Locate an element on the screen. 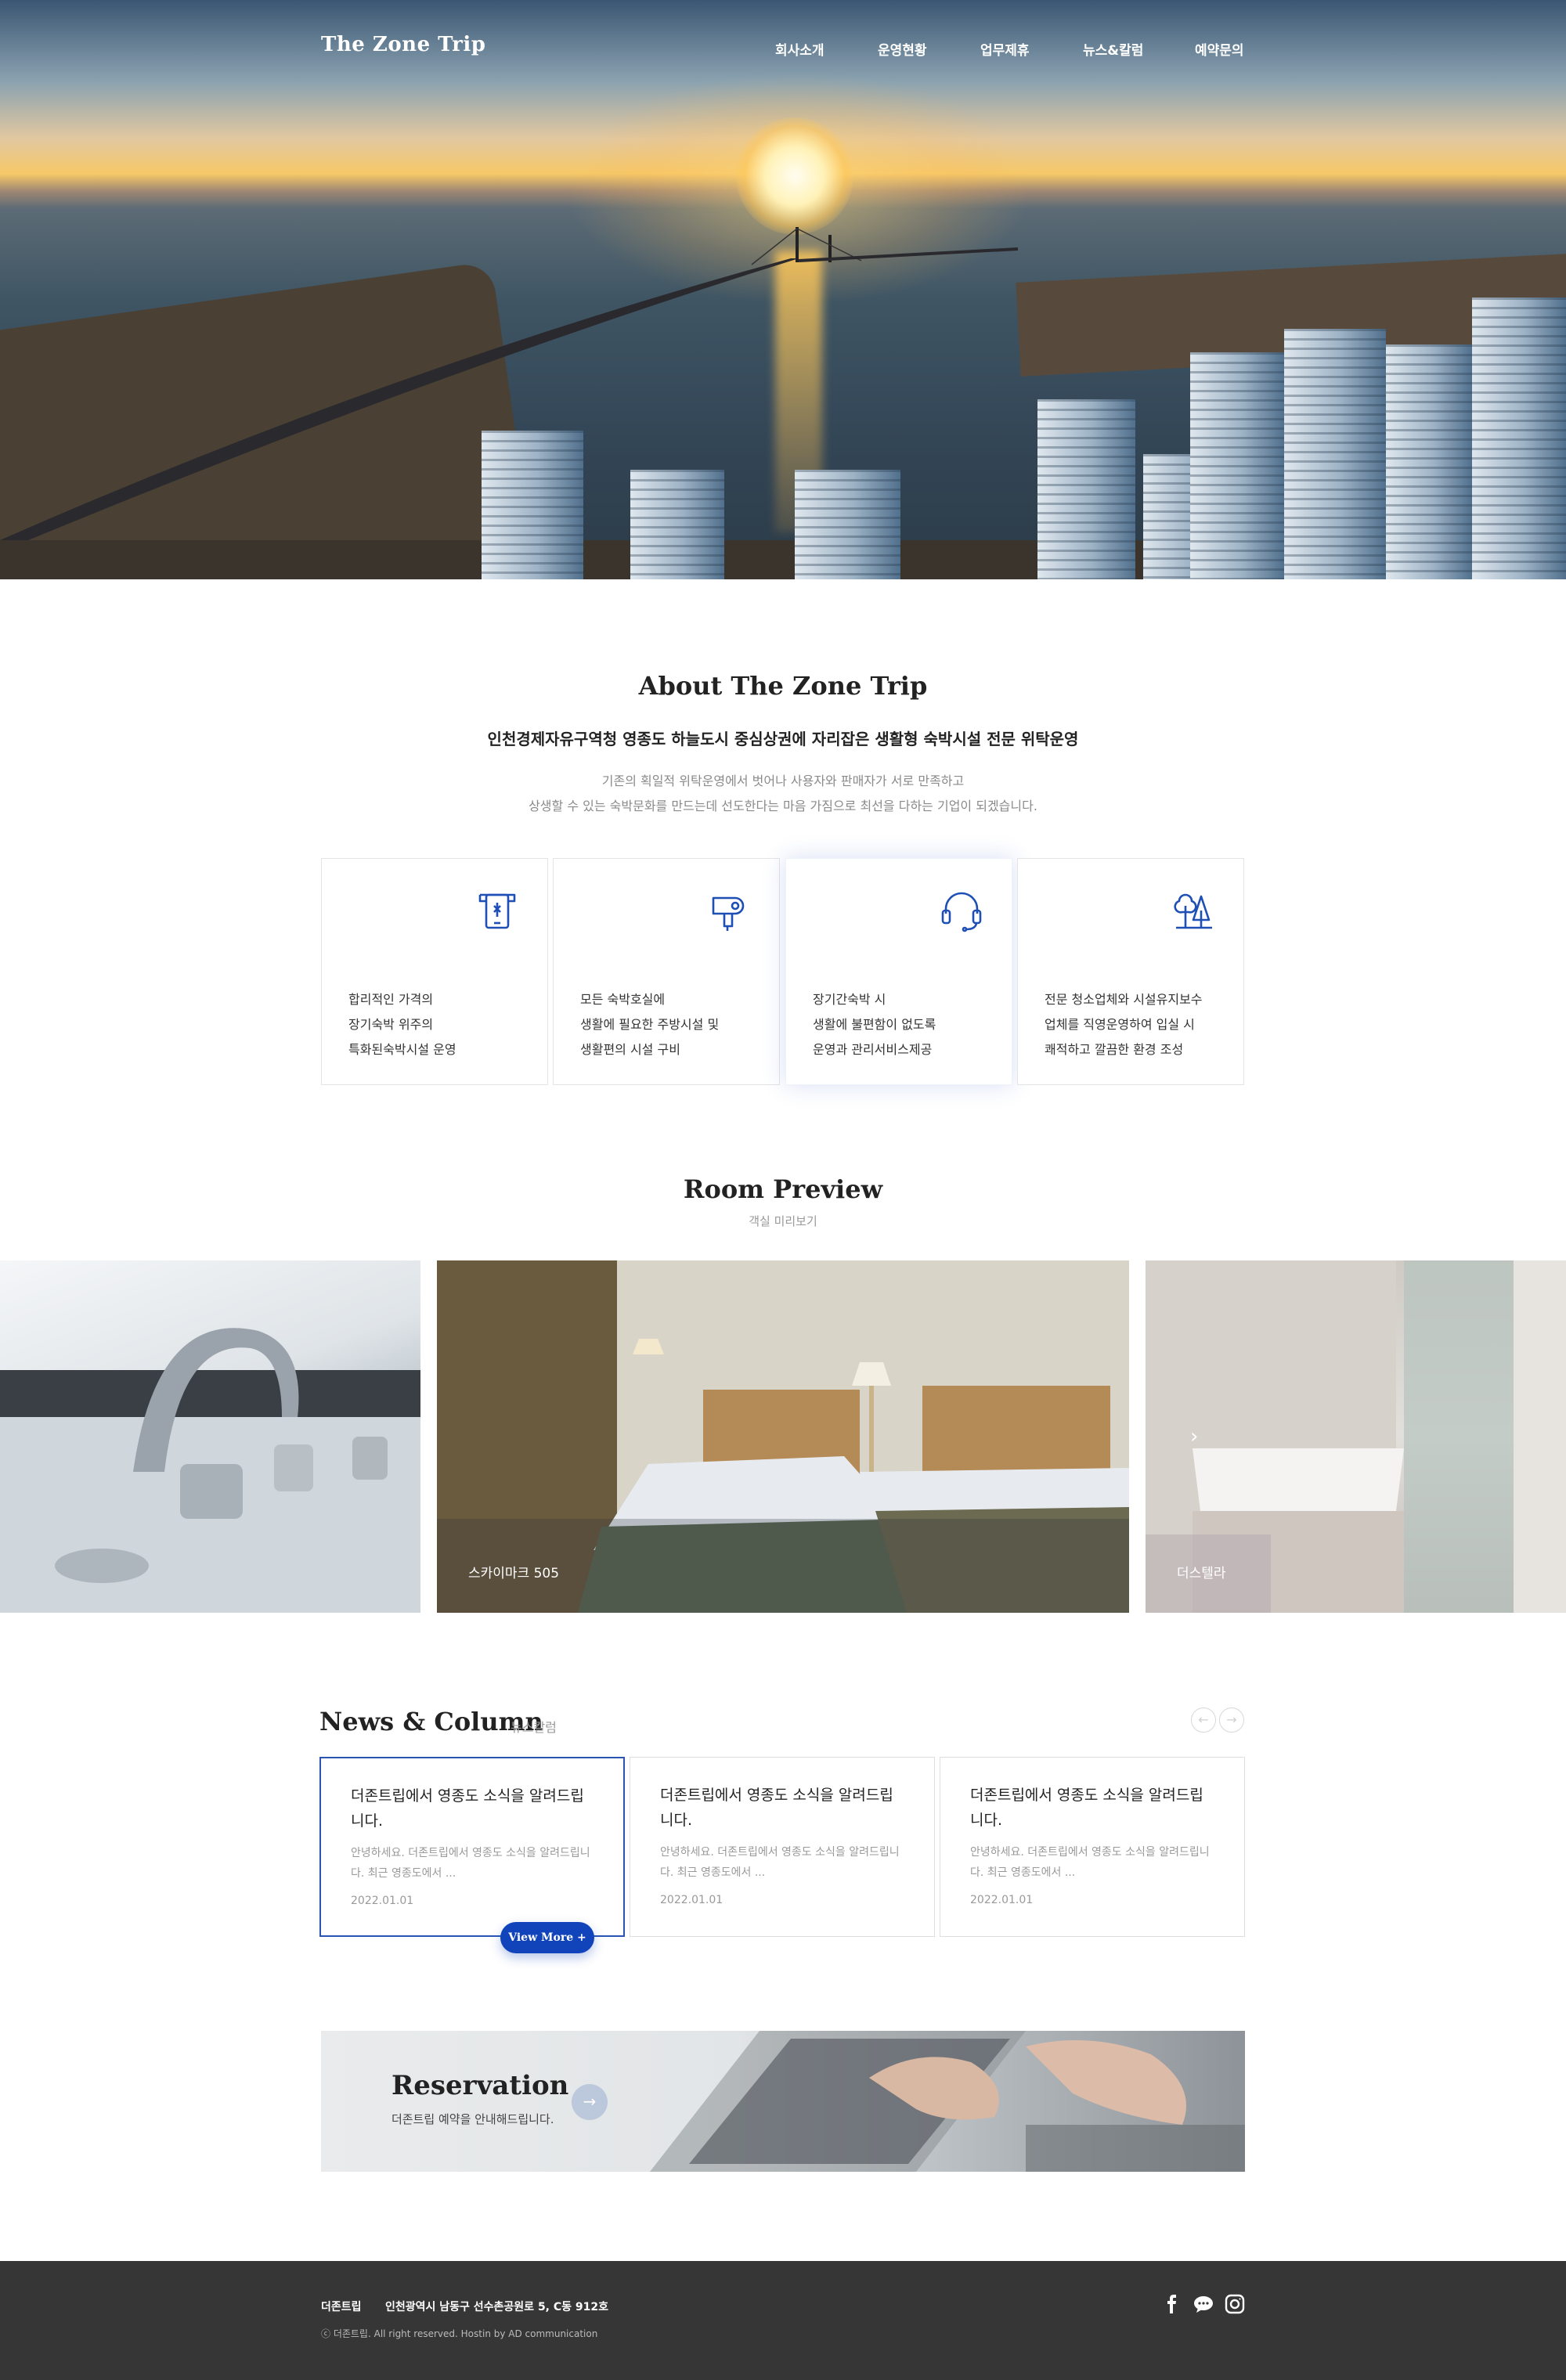 The image size is (1566, 2380). hotel-room-image is located at coordinates (783, 1436).